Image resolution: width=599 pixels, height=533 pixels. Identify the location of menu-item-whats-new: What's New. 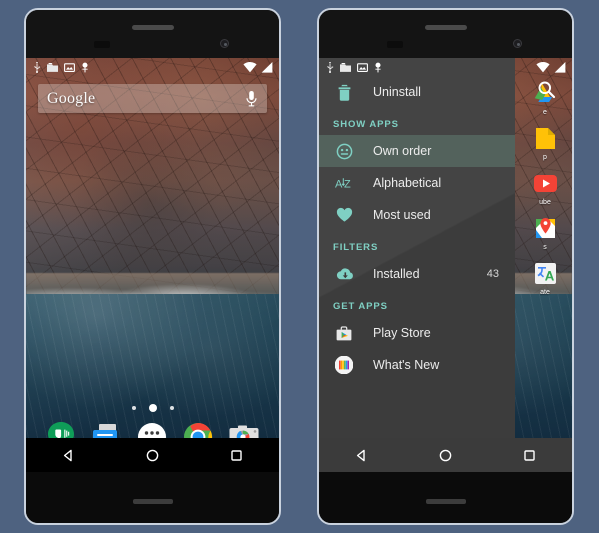
(417, 365).